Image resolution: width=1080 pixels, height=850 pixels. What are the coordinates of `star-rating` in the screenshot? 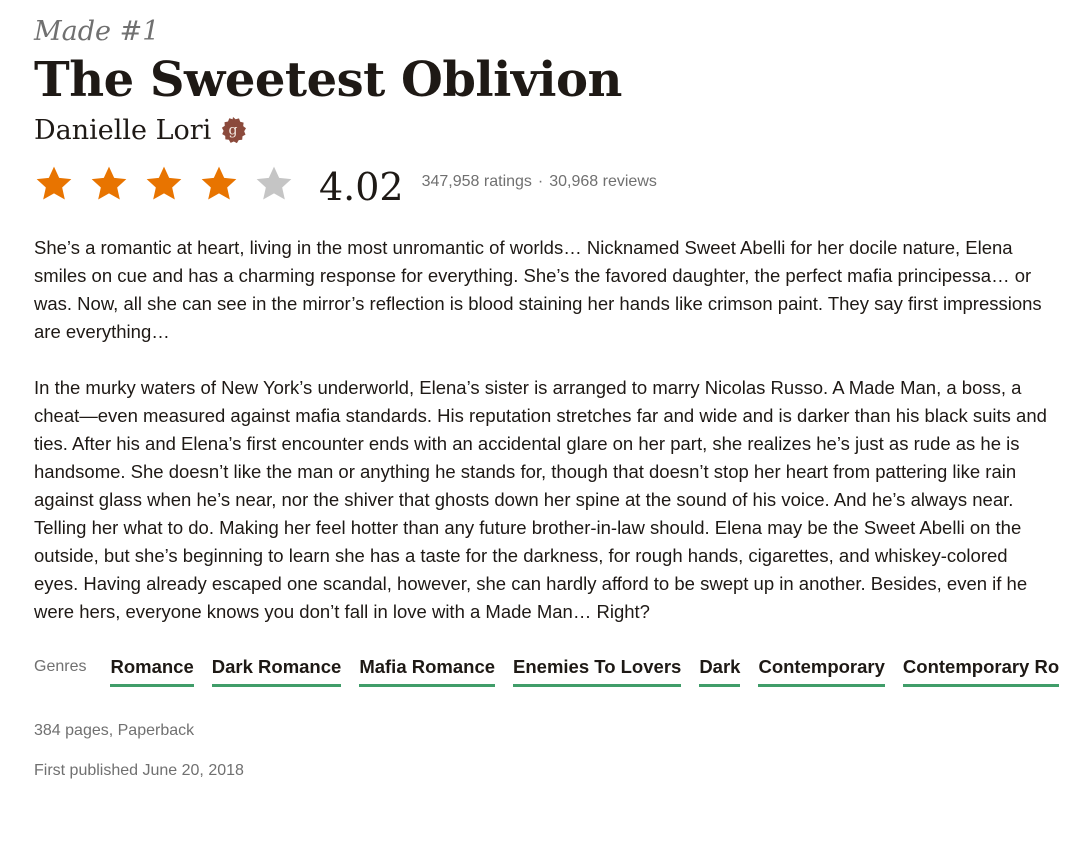 It's located at (171, 184).